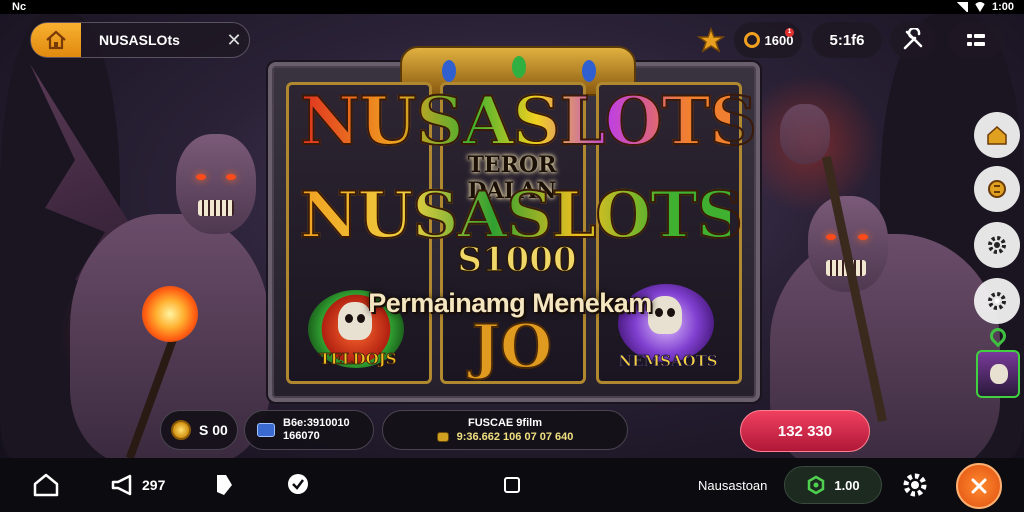 This screenshot has height=512, width=1024. I want to click on chat-icon, so click(298, 484).